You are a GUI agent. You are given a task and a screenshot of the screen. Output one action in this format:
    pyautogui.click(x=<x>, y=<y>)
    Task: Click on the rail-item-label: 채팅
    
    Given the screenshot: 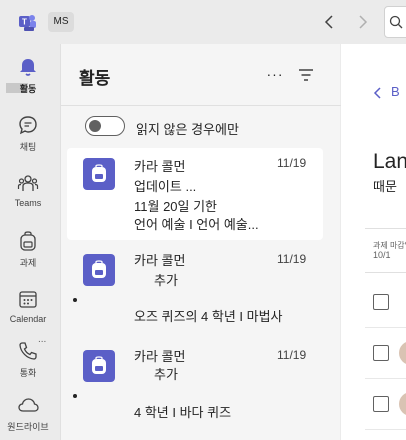 What is the action you would take?
    pyautogui.click(x=28, y=147)
    